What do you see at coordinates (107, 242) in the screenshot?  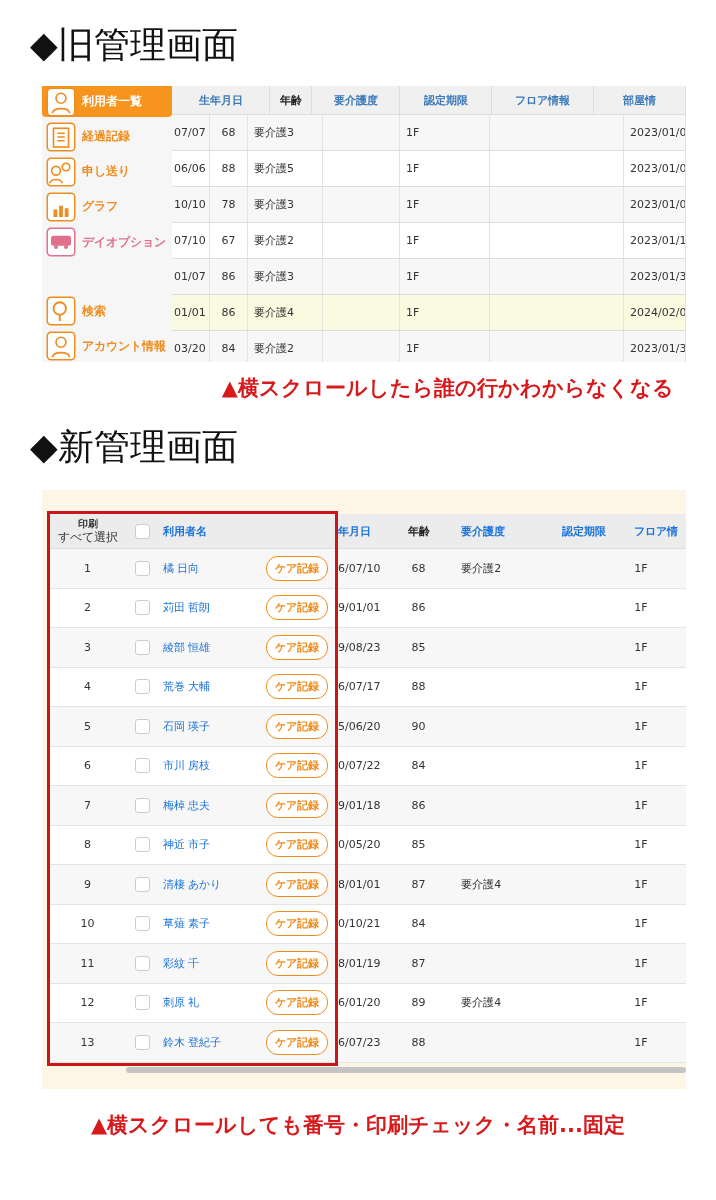 I see `sidebar-item: デイオプション` at bounding box center [107, 242].